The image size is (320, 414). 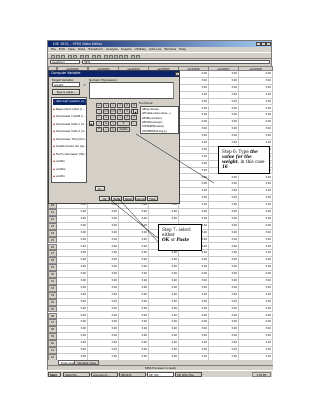 What do you see at coordinates (94, 56) in the screenshot?
I see `variables-icon` at bounding box center [94, 56].